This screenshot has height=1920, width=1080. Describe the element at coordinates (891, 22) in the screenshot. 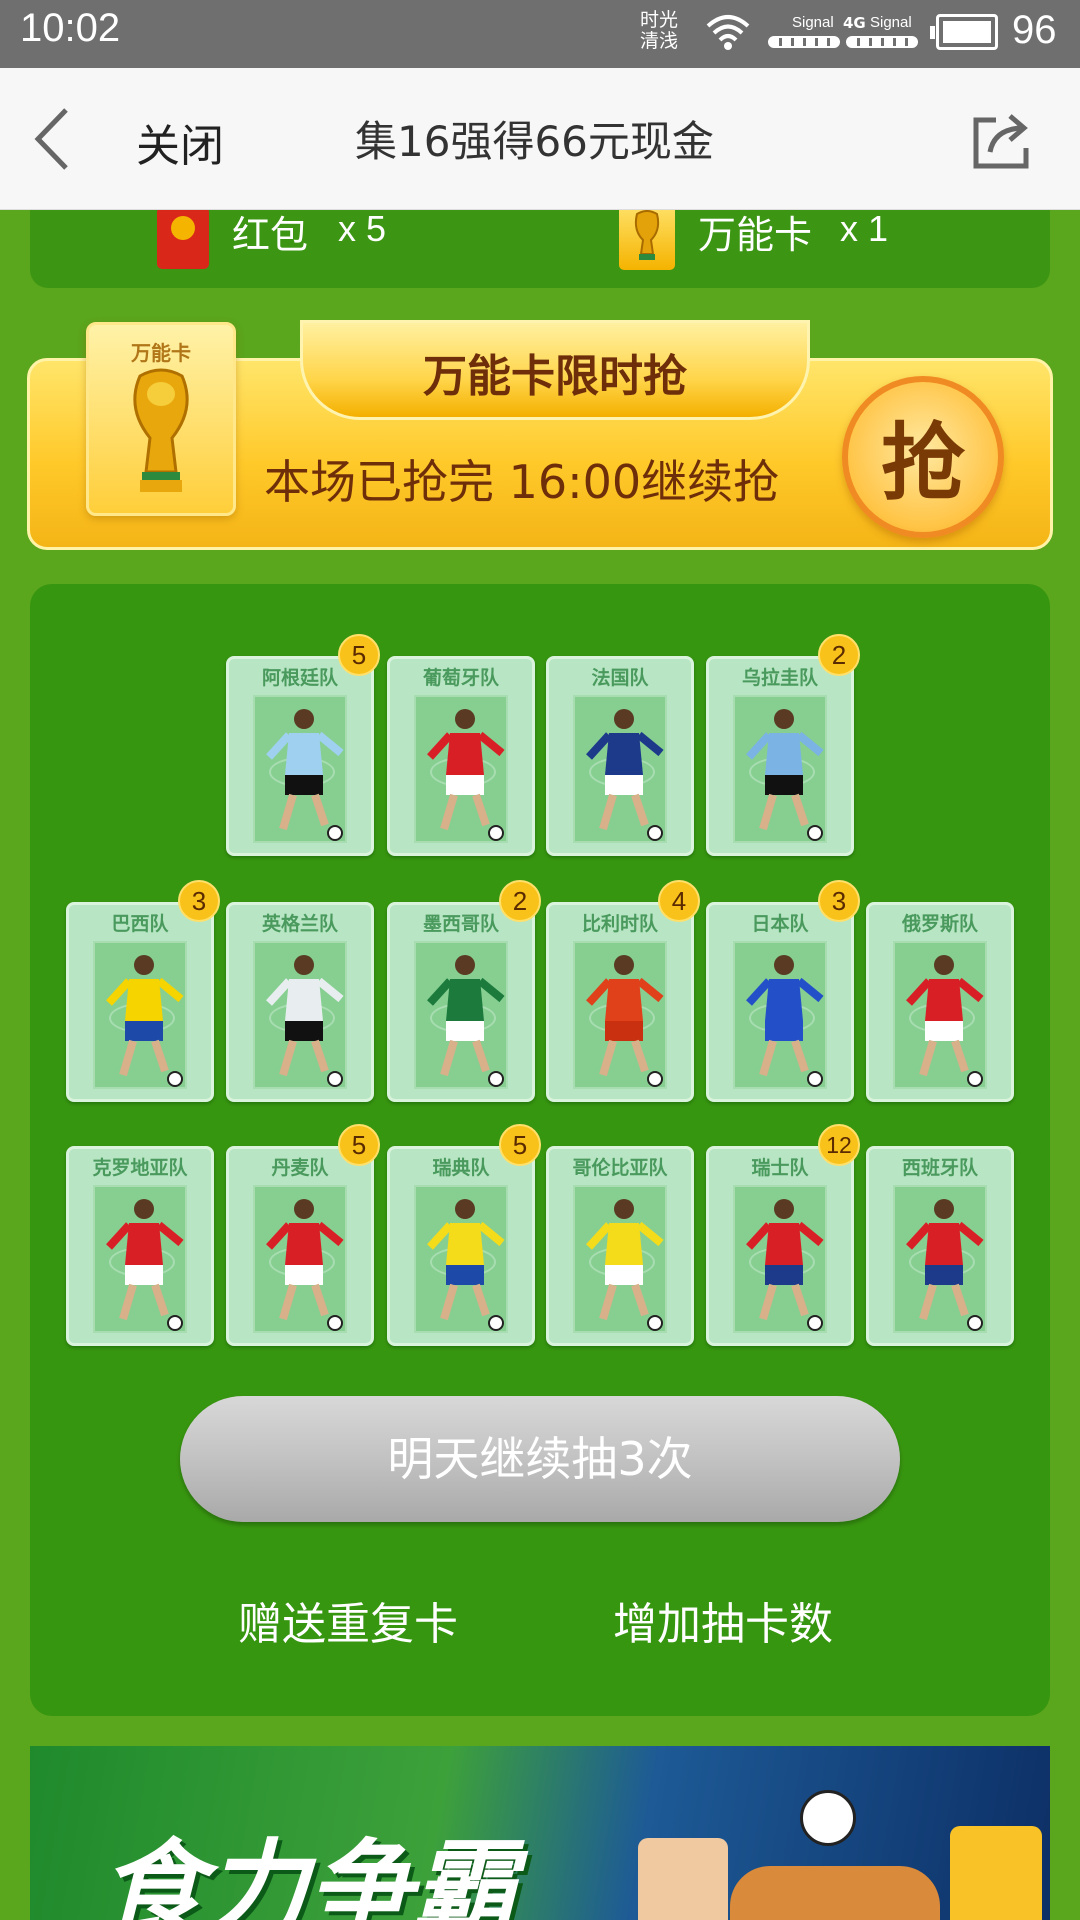

I see `signal-label-2: Signal` at that location.